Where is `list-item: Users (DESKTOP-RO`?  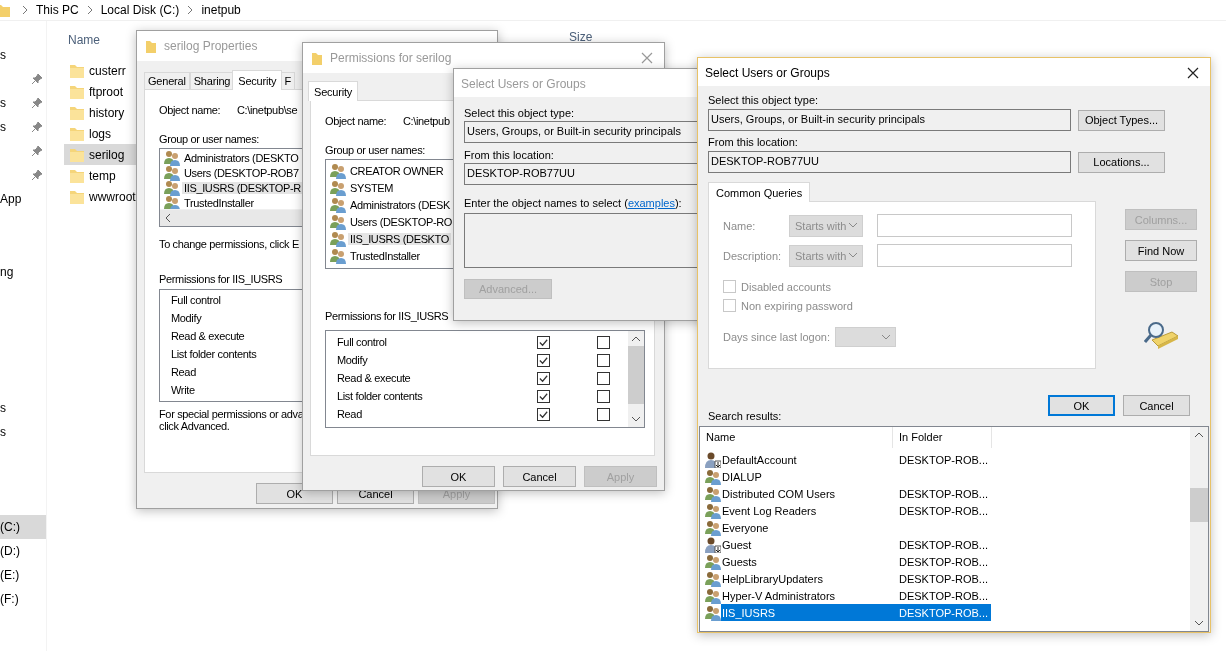
list-item: Users (DESKTOP-RO is located at coordinates (401, 221).